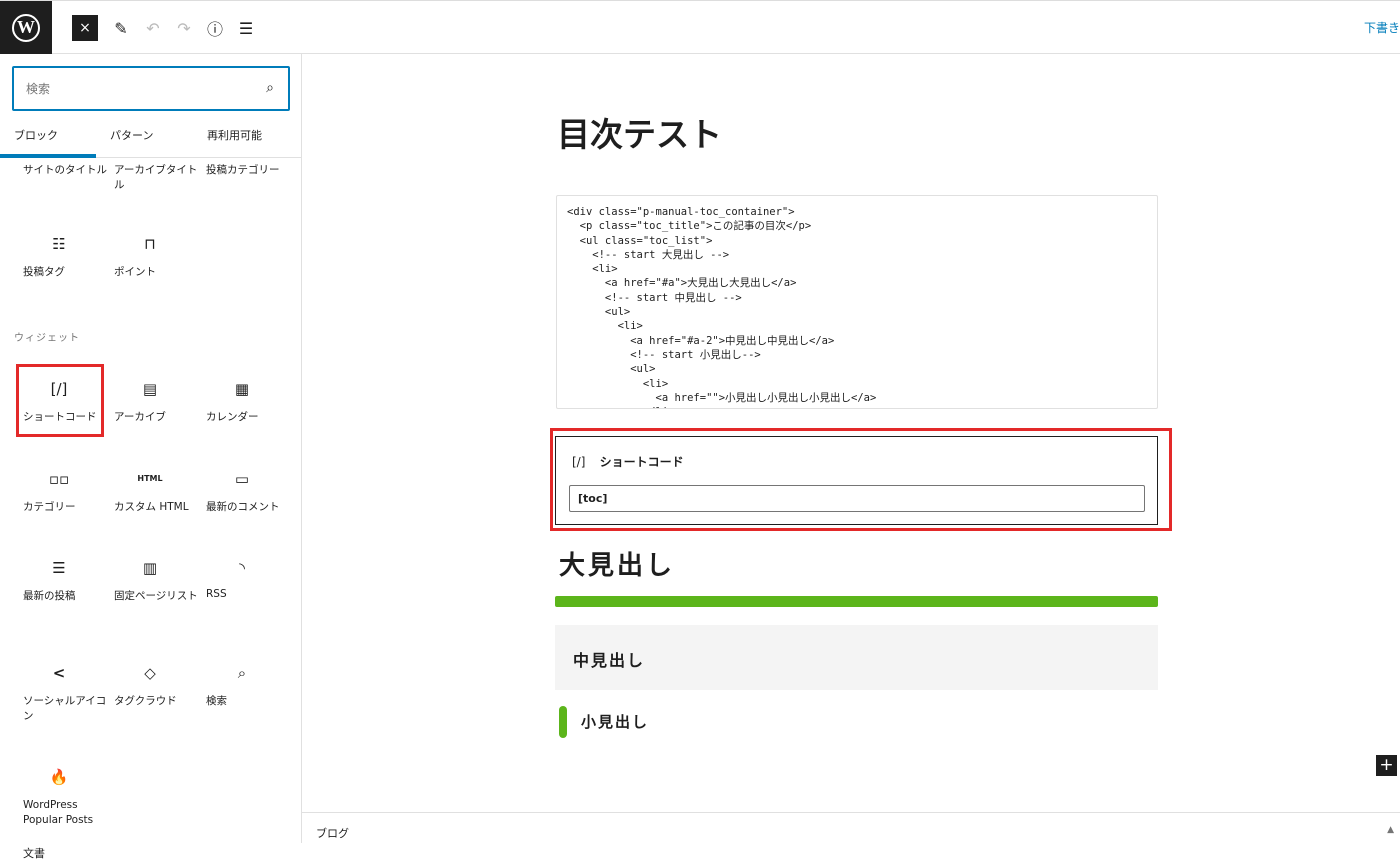 Image resolution: width=1400 pixels, height=863 pixels. Describe the element at coordinates (68, 580) in the screenshot. I see `block-latest-posts: ☰ 最新の投稿` at that location.